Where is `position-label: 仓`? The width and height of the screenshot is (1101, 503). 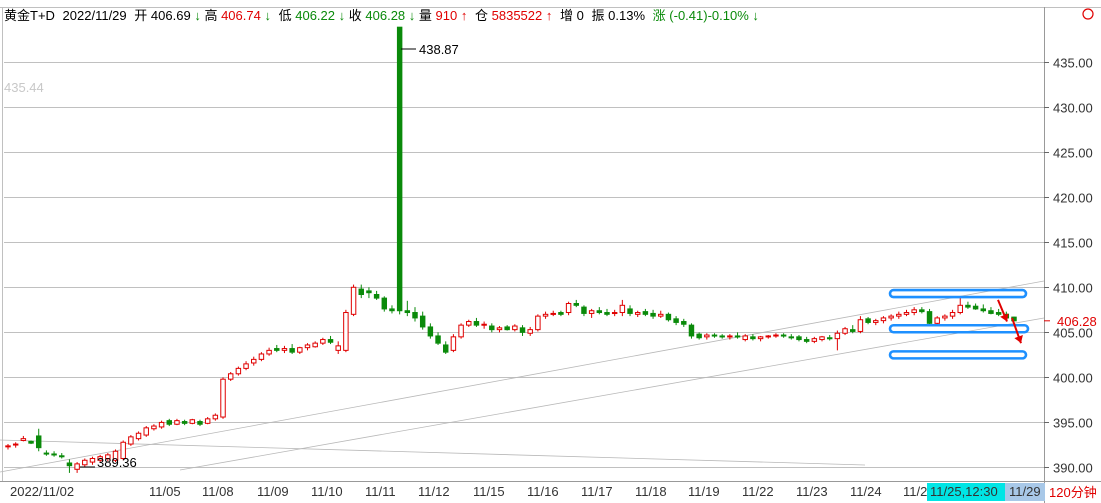
position-label: 仓 is located at coordinates (481, 15).